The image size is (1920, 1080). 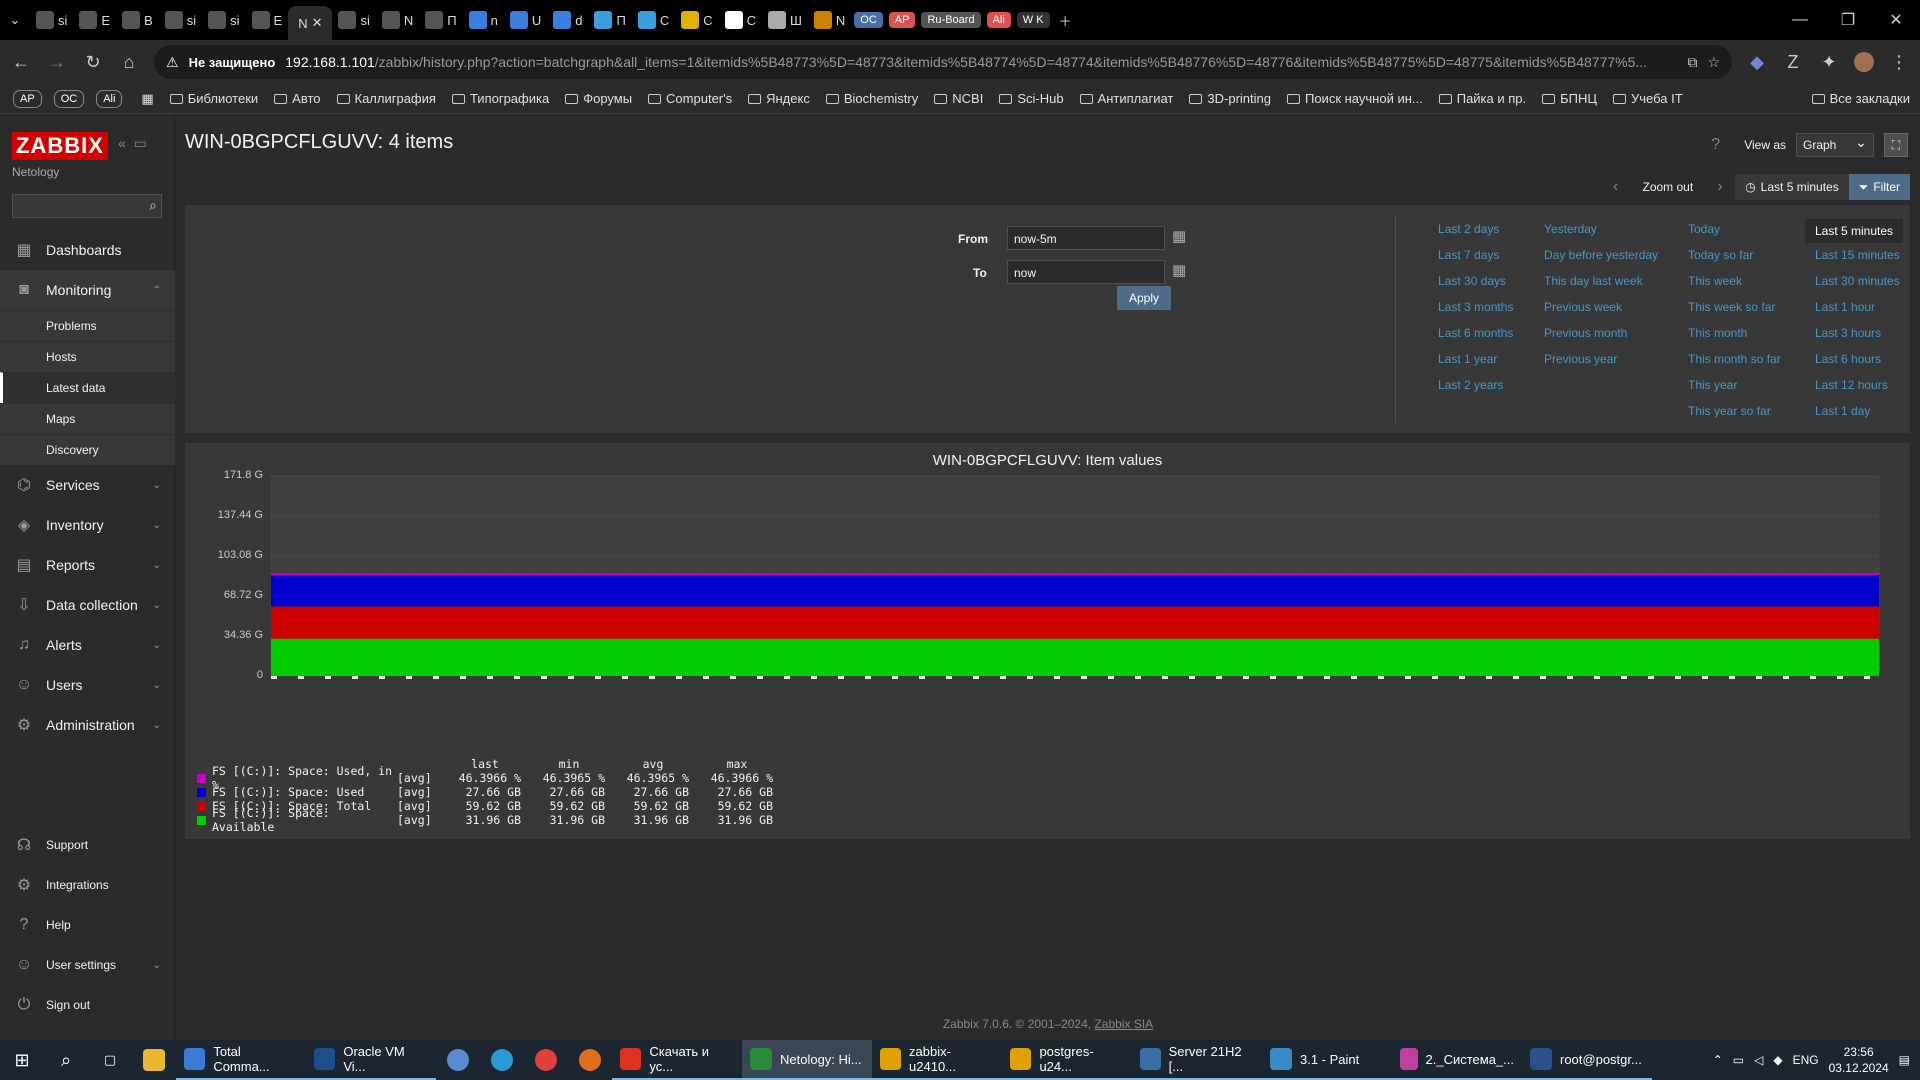 I want to click on zabbix-logo: ZABBIX, so click(x=60, y=146).